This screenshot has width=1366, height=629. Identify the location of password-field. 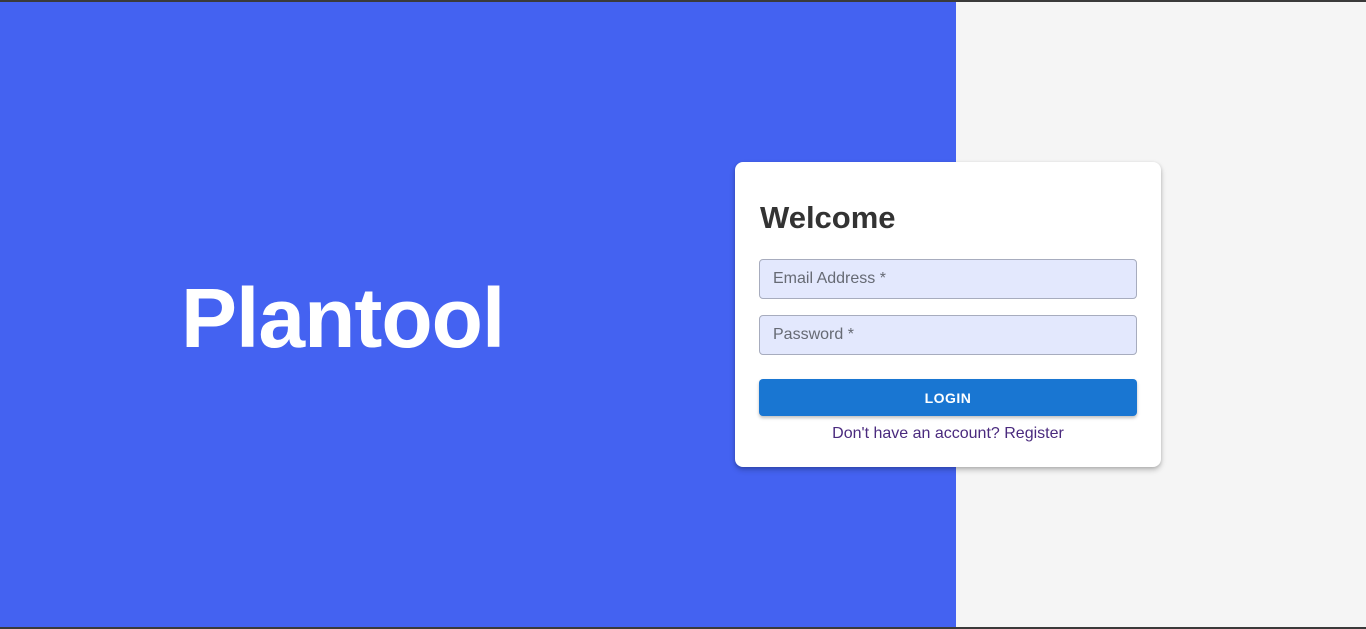
(948, 335).